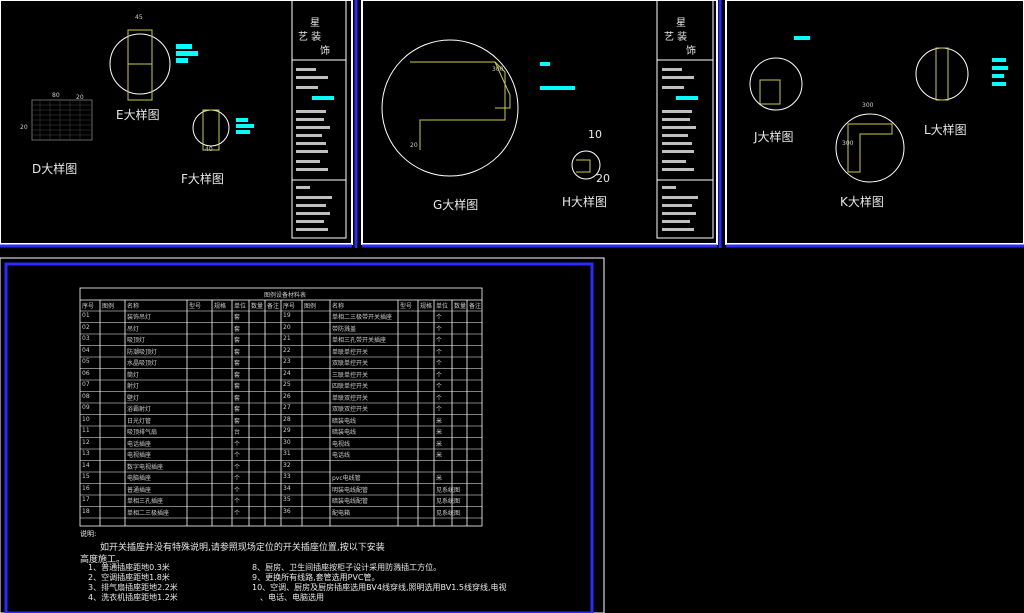 Image resolution: width=1024 pixels, height=613 pixels. I want to click on table-row-number: 01, so click(86, 315).